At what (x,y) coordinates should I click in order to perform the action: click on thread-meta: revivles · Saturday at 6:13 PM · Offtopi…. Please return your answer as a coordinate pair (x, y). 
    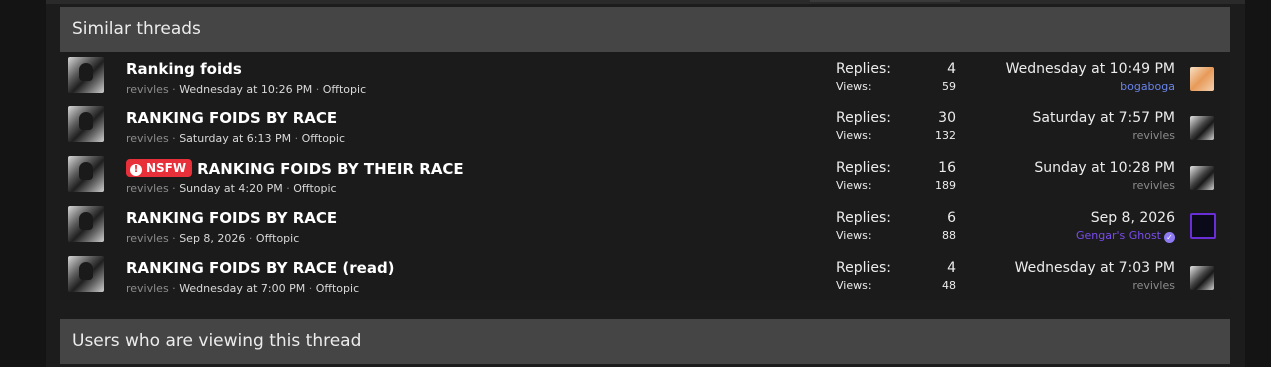
    Looking at the image, I should click on (236, 138).